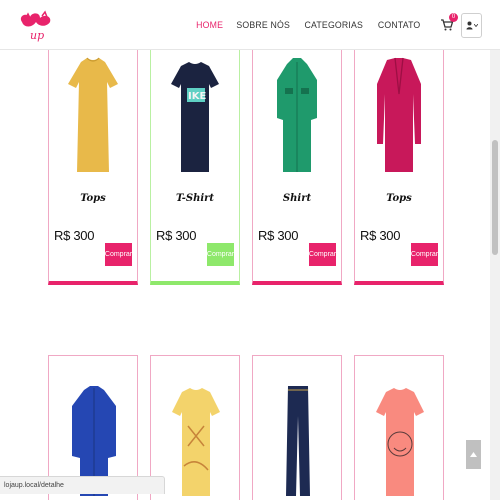  I want to click on scrollbar-track, so click(495, 275).